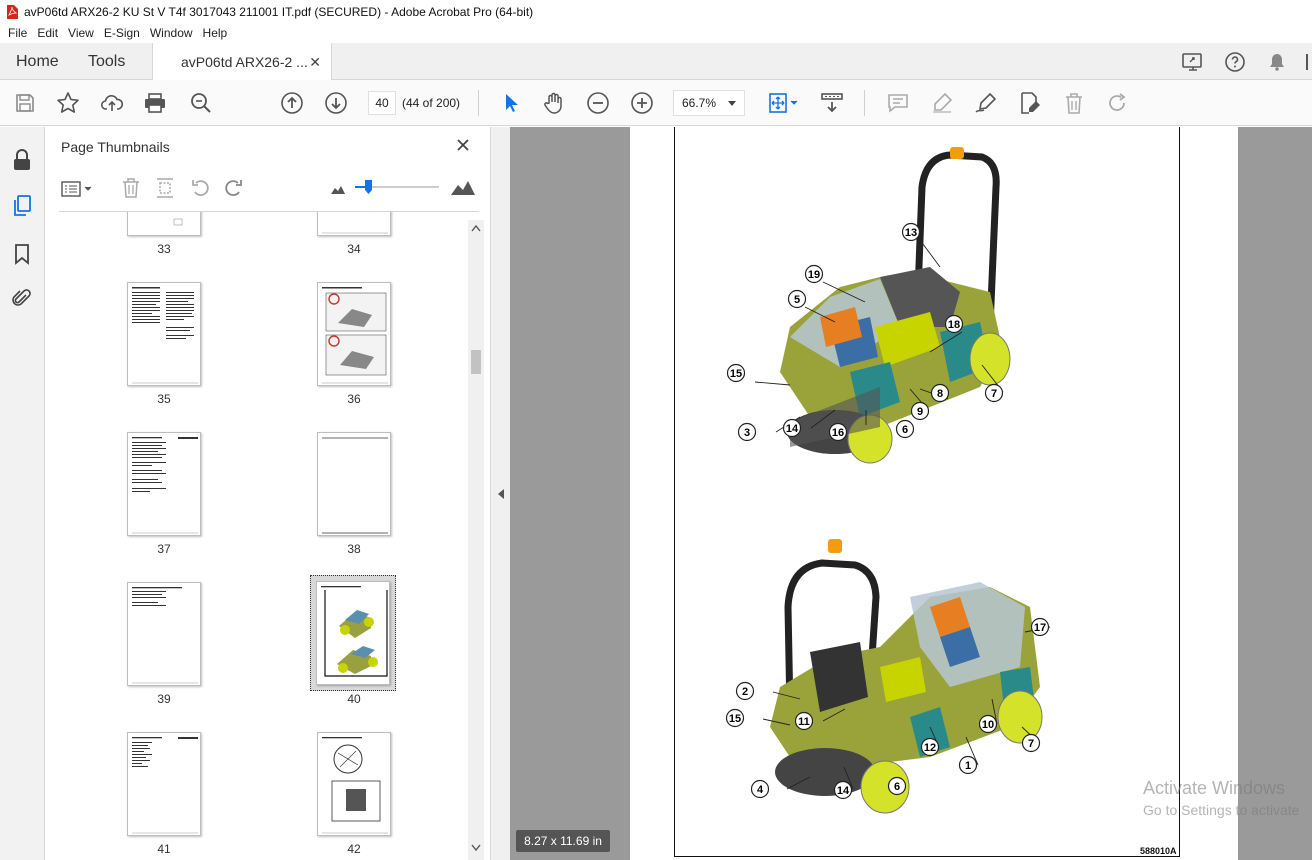 This screenshot has width=1312, height=860. What do you see at coordinates (68, 103) in the screenshot?
I see `bookmark-star-icon` at bounding box center [68, 103].